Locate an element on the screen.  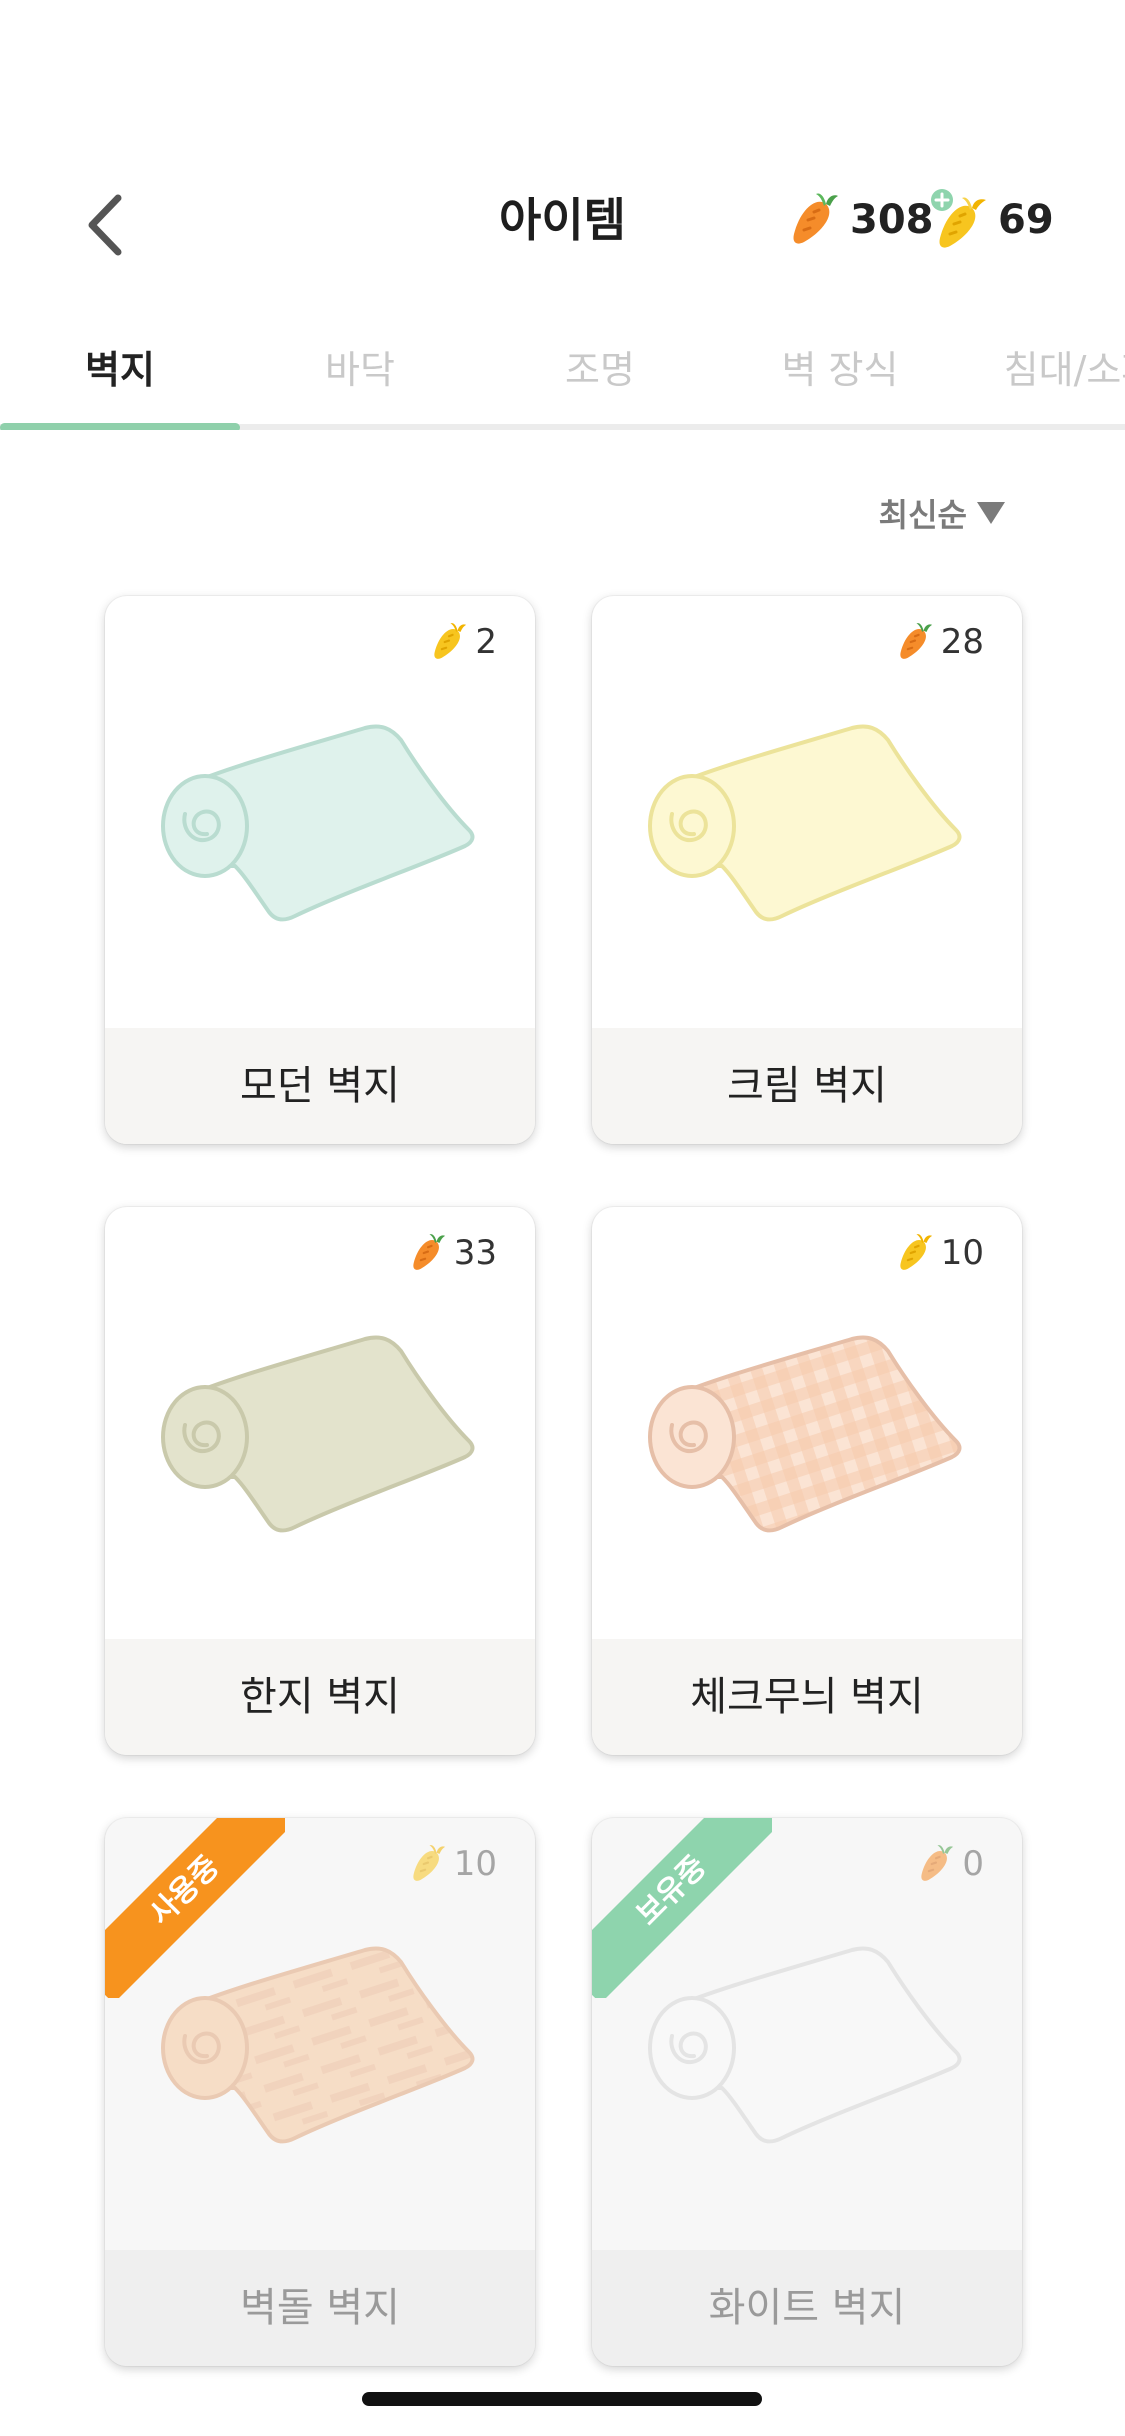
item-price: 2 is located at coordinates (463, 642).